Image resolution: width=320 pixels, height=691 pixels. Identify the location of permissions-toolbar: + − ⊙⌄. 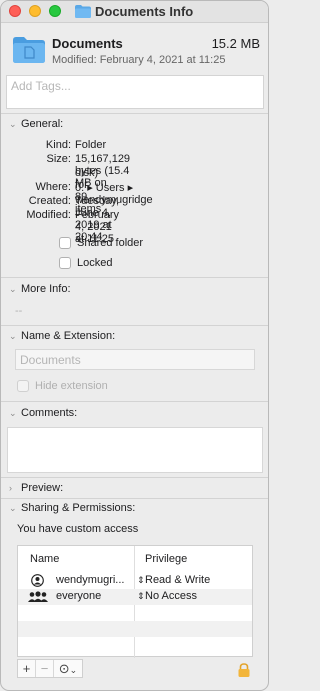
(50, 668).